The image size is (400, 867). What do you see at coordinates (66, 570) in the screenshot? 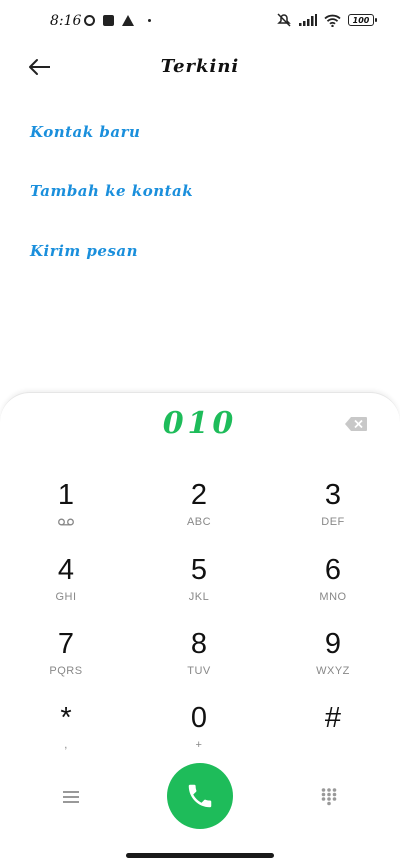
I see `key-digit: 4` at bounding box center [66, 570].